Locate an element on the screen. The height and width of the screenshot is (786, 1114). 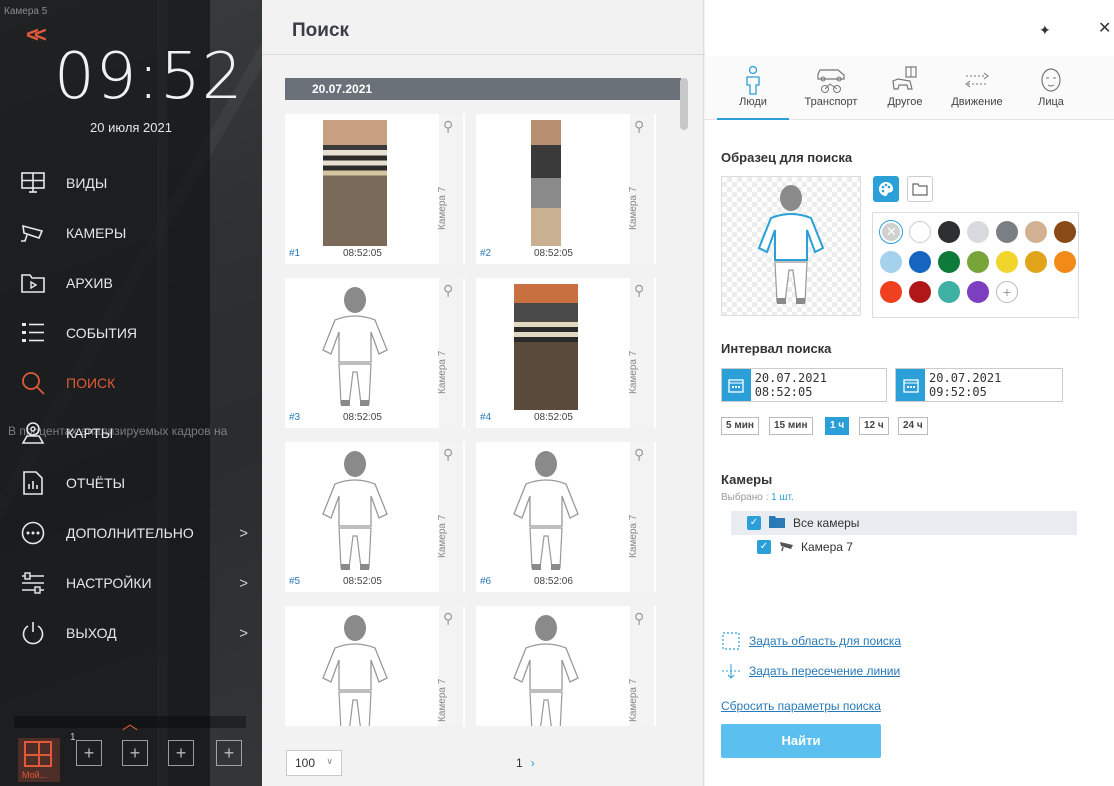
interval-heading: Интервал поиска is located at coordinates (776, 348).